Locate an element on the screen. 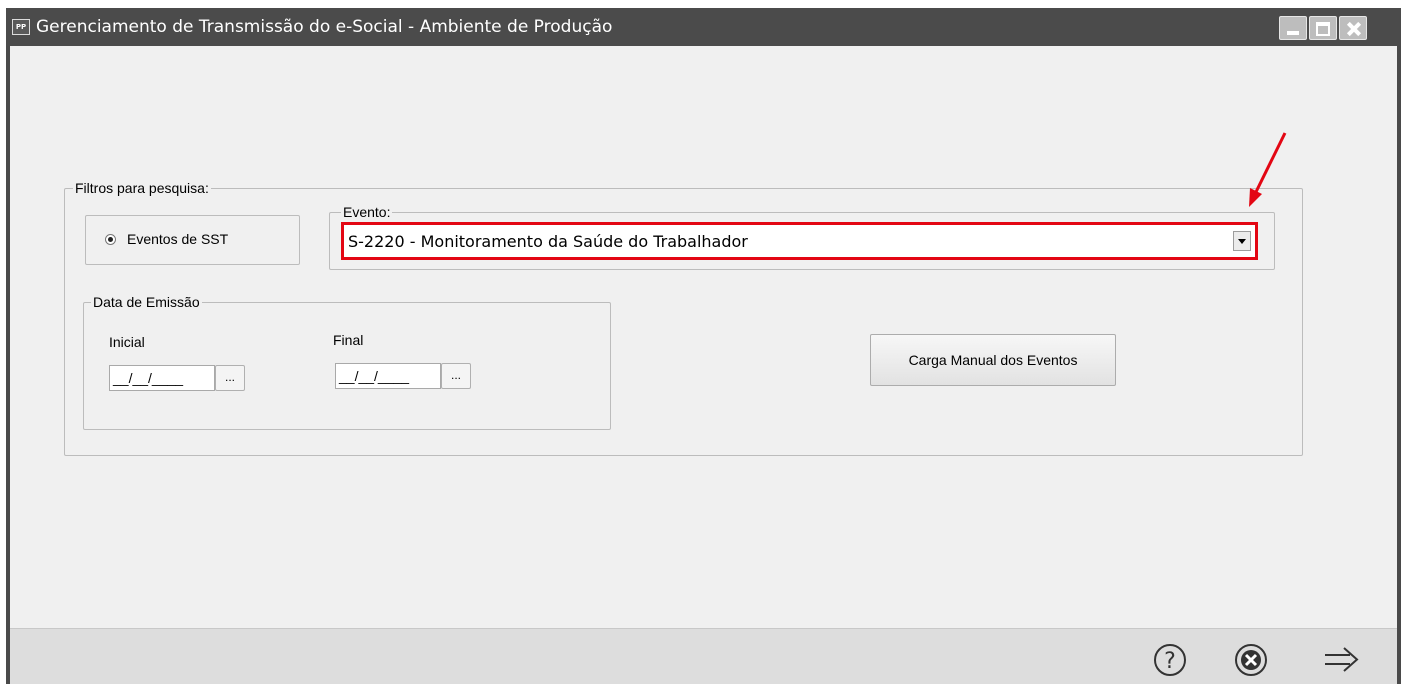  next-arrow-icon is located at coordinates (1342, 660).